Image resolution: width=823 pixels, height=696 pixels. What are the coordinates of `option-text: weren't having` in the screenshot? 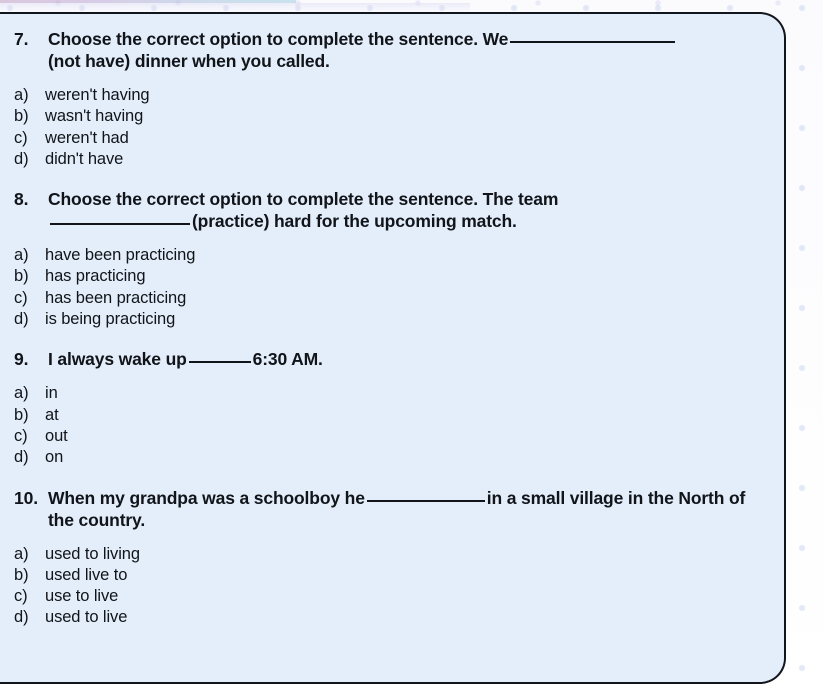 It's located at (97, 95).